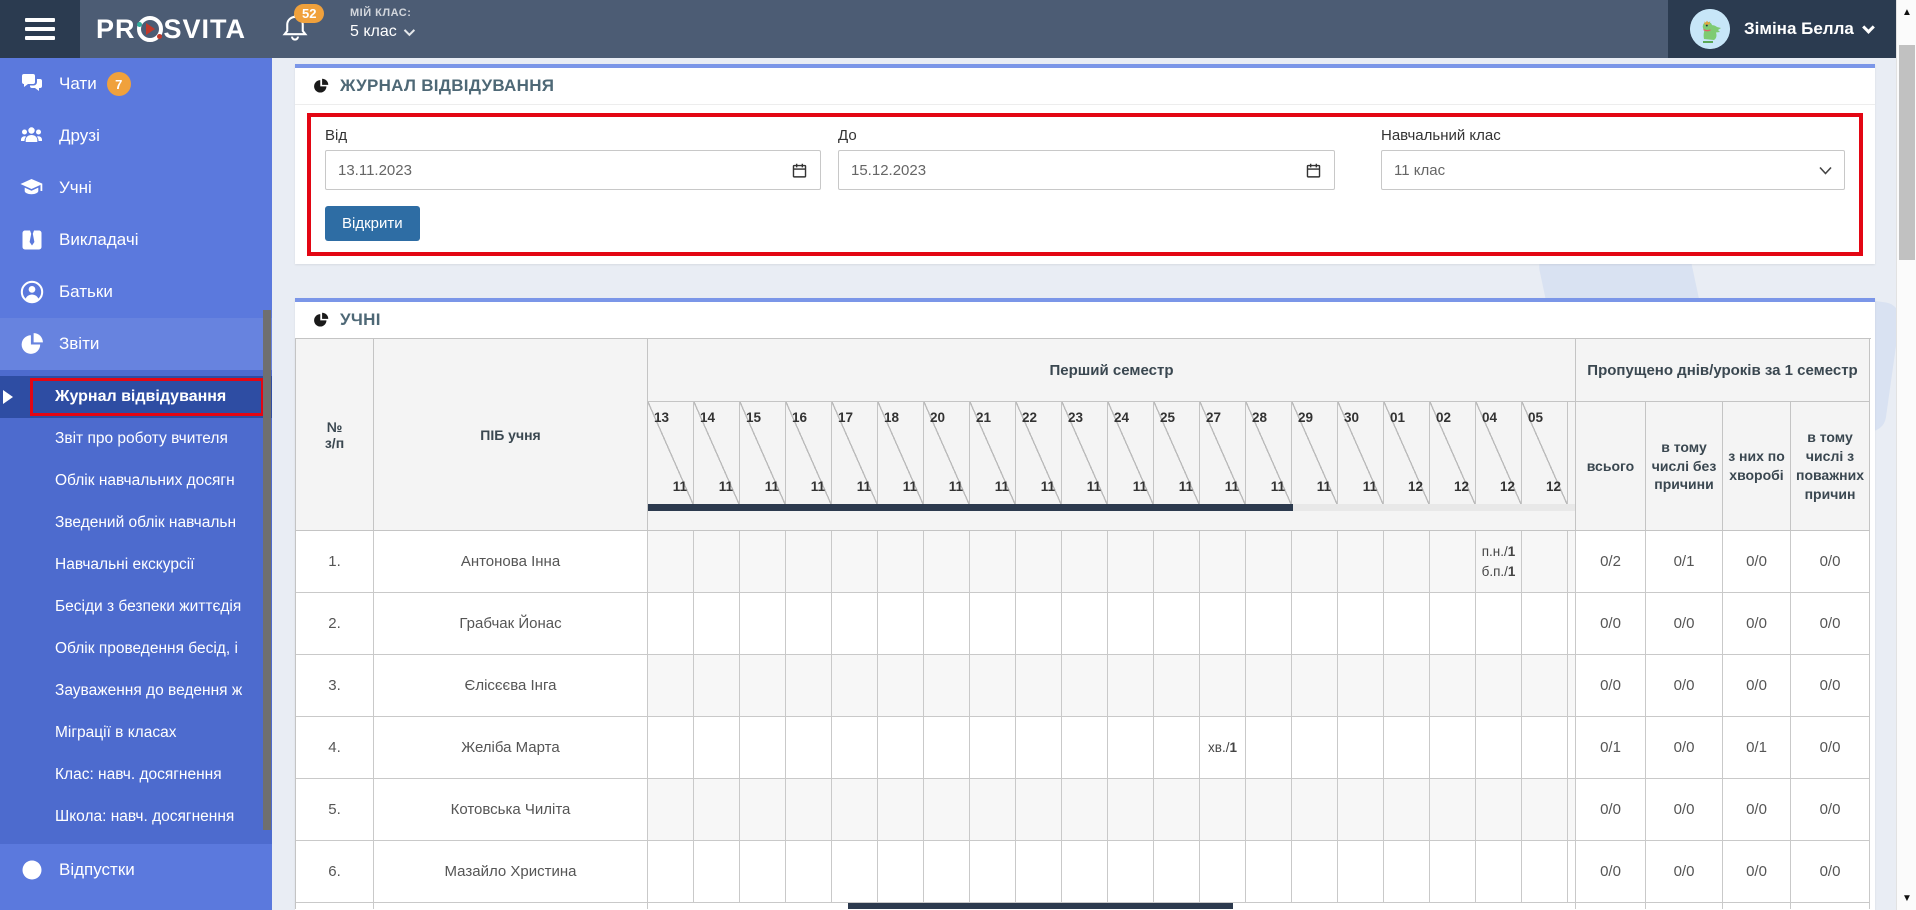 This screenshot has width=1916, height=910. Describe the element at coordinates (136, 523) in the screenshot. I see `submenu-item-4: Зведений облік навчальн` at that location.